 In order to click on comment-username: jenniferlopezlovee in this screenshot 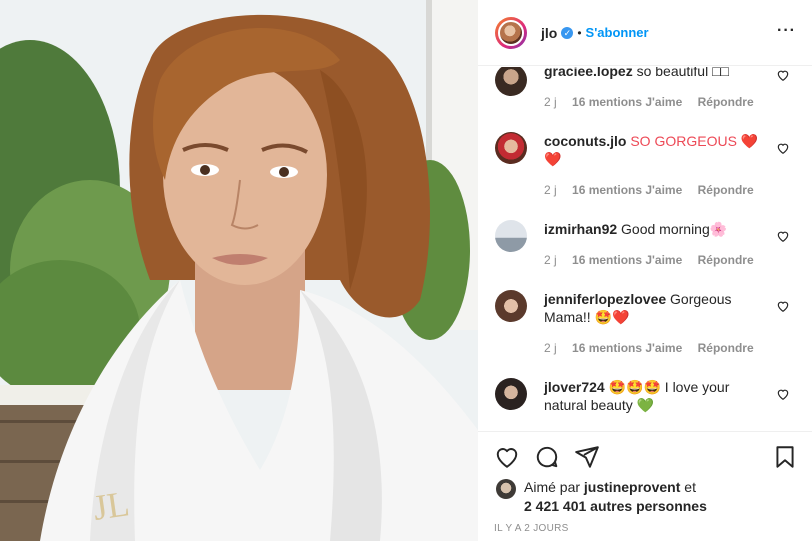, I will do `click(605, 299)`.